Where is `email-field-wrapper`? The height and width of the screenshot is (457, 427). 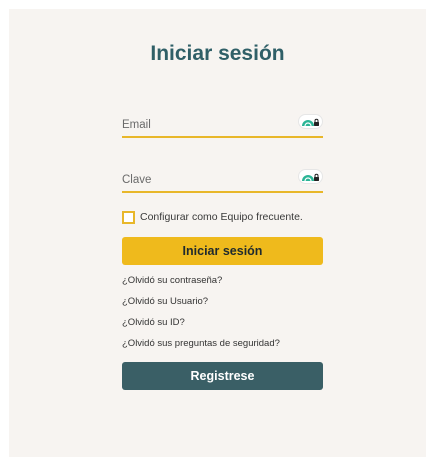 email-field-wrapper is located at coordinates (222, 126).